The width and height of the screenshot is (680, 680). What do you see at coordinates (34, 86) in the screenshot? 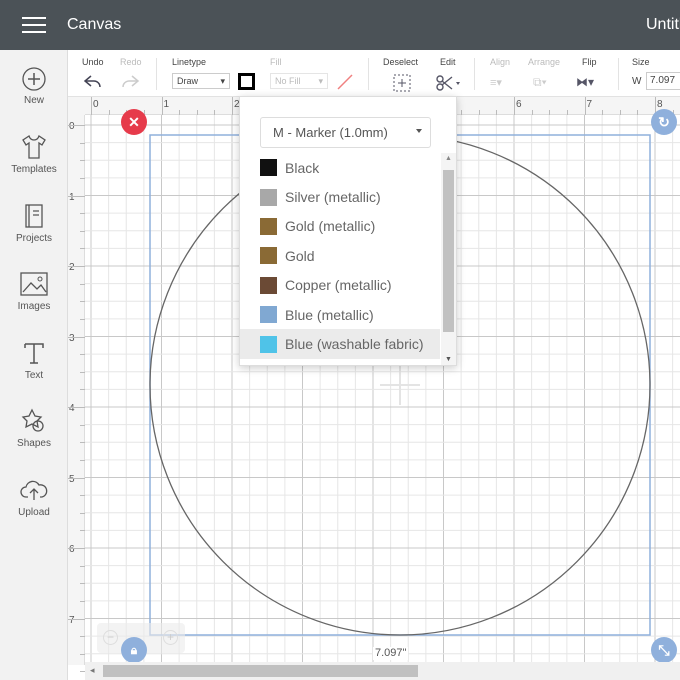
I see `sidebar-item-new: New` at bounding box center [34, 86].